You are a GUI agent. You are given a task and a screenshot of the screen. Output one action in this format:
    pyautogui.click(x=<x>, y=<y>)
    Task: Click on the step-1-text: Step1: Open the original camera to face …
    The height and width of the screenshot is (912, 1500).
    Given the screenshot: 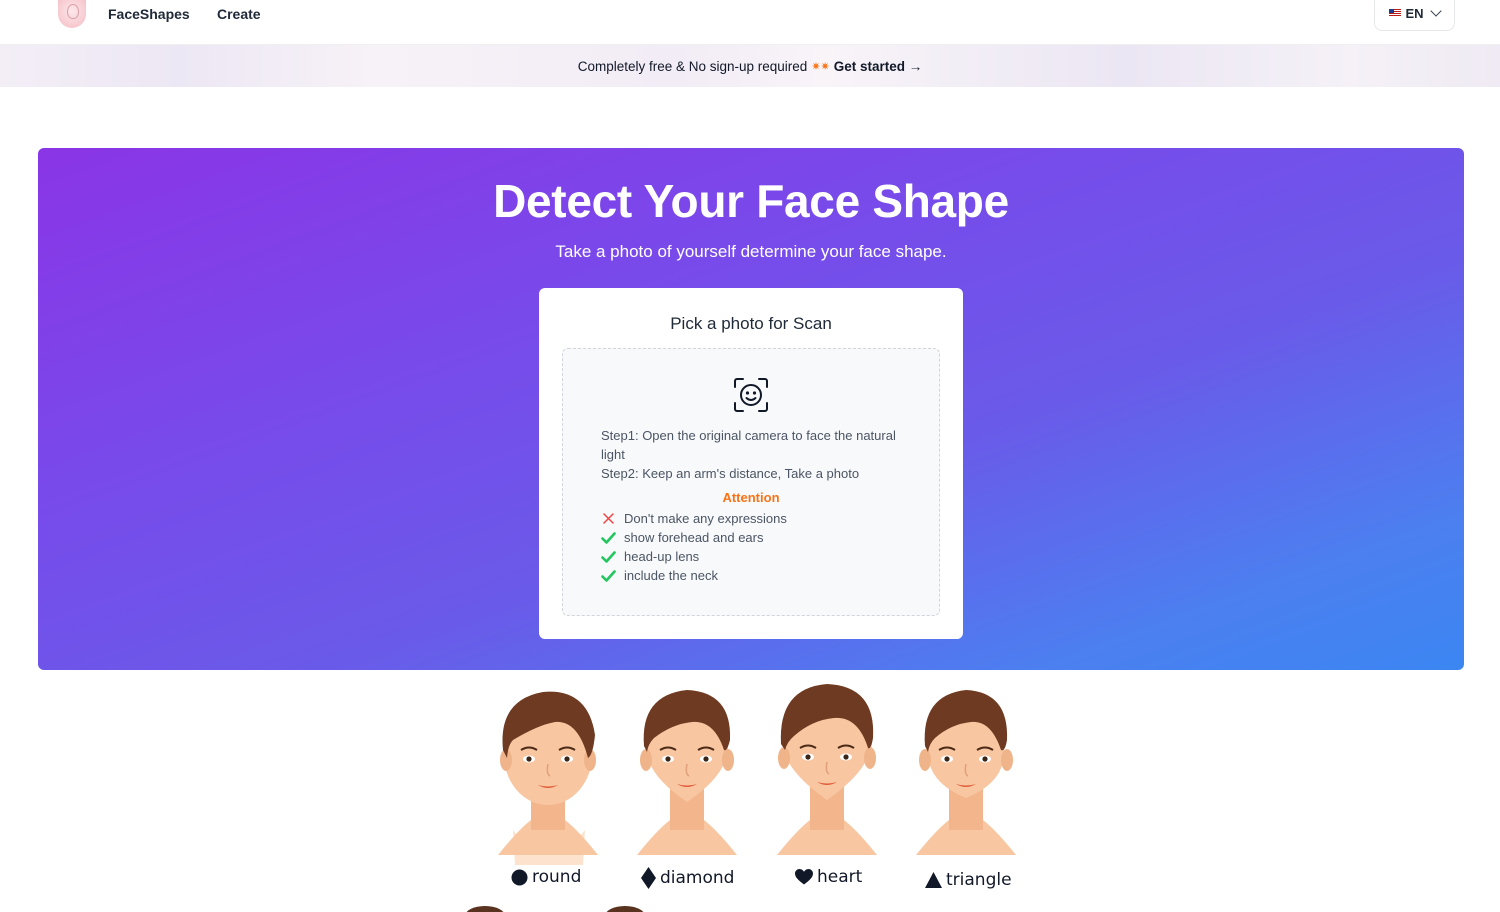 What is the action you would take?
    pyautogui.click(x=748, y=445)
    